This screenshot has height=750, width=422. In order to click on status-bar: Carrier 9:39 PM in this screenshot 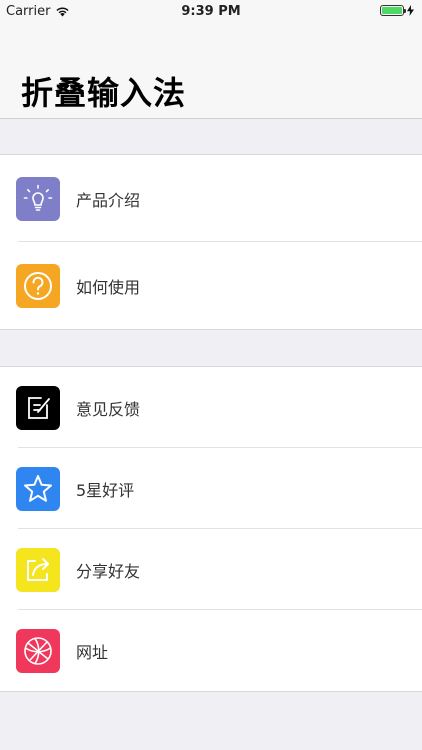, I will do `click(211, 12)`.